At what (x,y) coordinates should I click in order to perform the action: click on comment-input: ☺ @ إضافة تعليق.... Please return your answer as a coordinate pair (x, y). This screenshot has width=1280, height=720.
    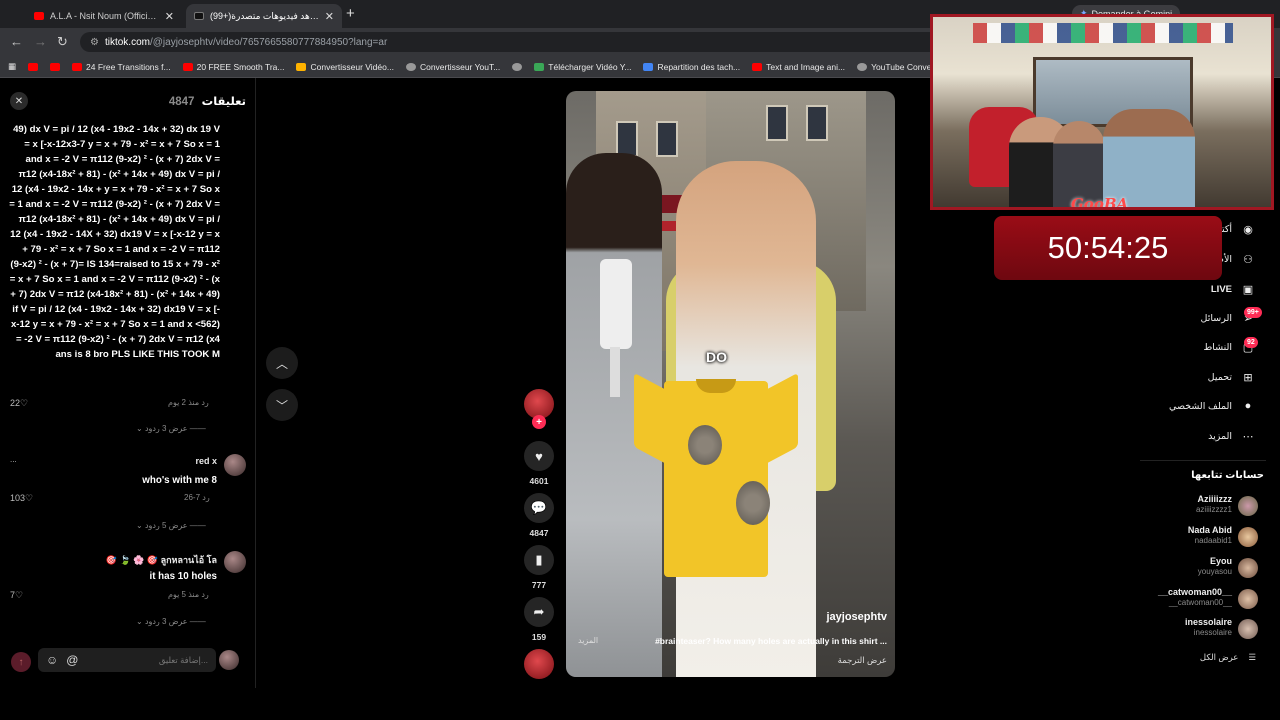
    Looking at the image, I should click on (127, 660).